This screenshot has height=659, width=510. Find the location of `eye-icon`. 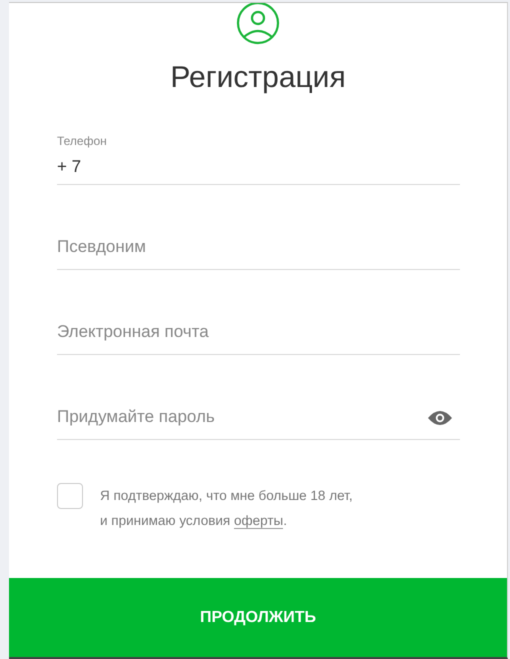

eye-icon is located at coordinates (440, 418).